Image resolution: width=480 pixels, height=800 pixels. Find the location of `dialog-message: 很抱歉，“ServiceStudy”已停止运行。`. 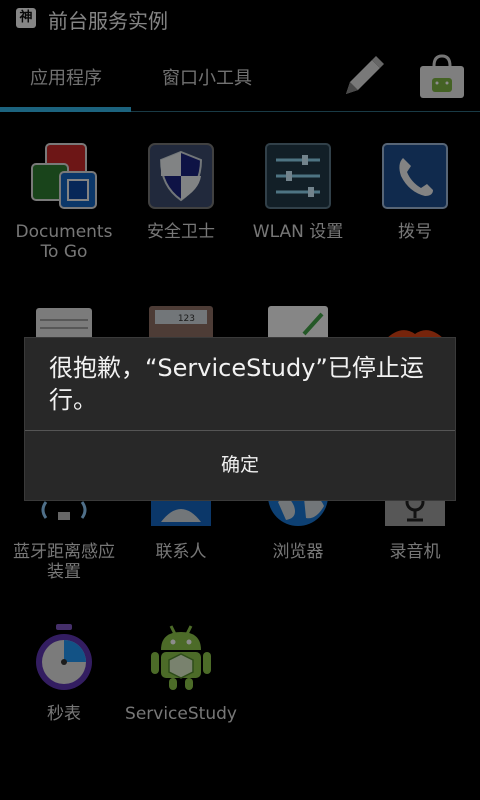

dialog-message: 很抱歉，“ServiceStudy”已停止运行。 is located at coordinates (236, 384).